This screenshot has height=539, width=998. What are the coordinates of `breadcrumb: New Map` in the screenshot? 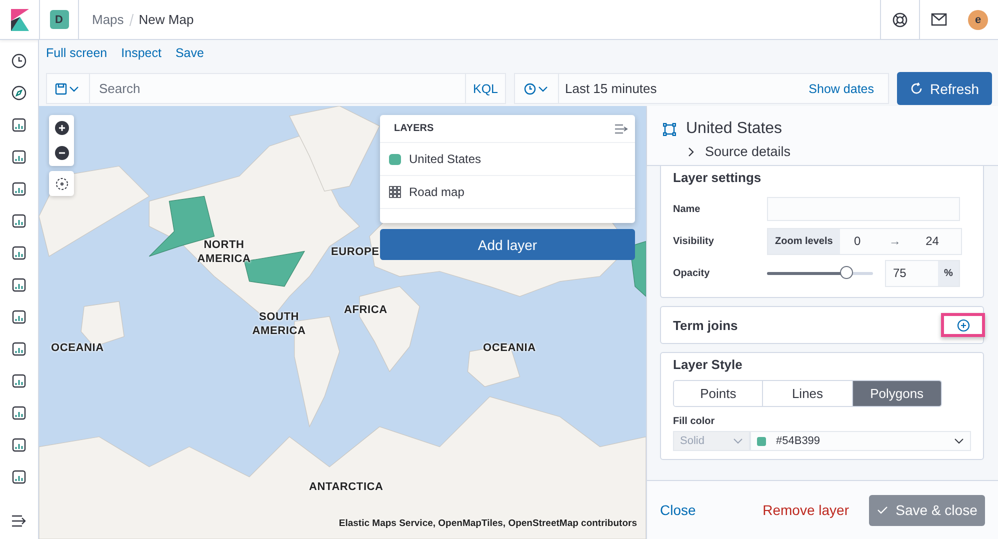 It's located at (166, 19).